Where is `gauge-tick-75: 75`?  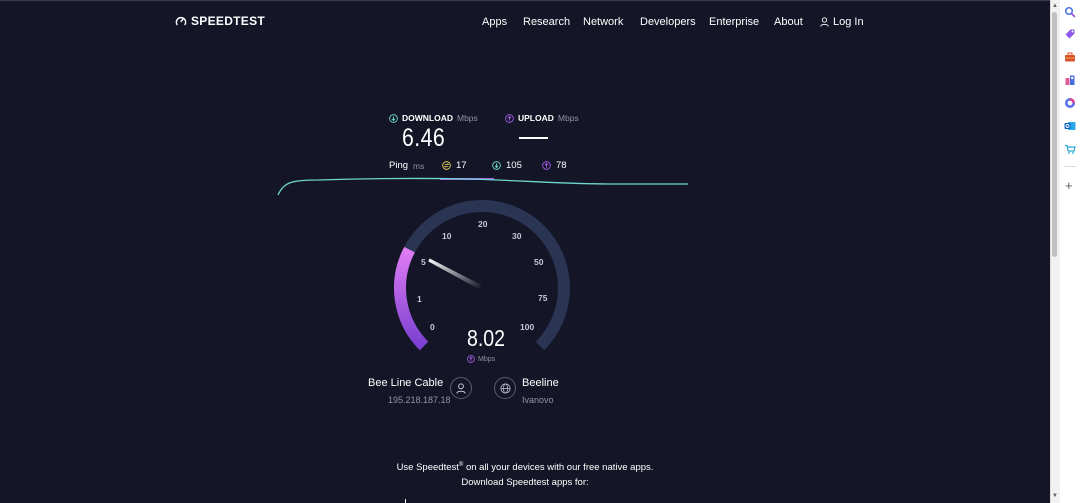 gauge-tick-75: 75 is located at coordinates (543, 298).